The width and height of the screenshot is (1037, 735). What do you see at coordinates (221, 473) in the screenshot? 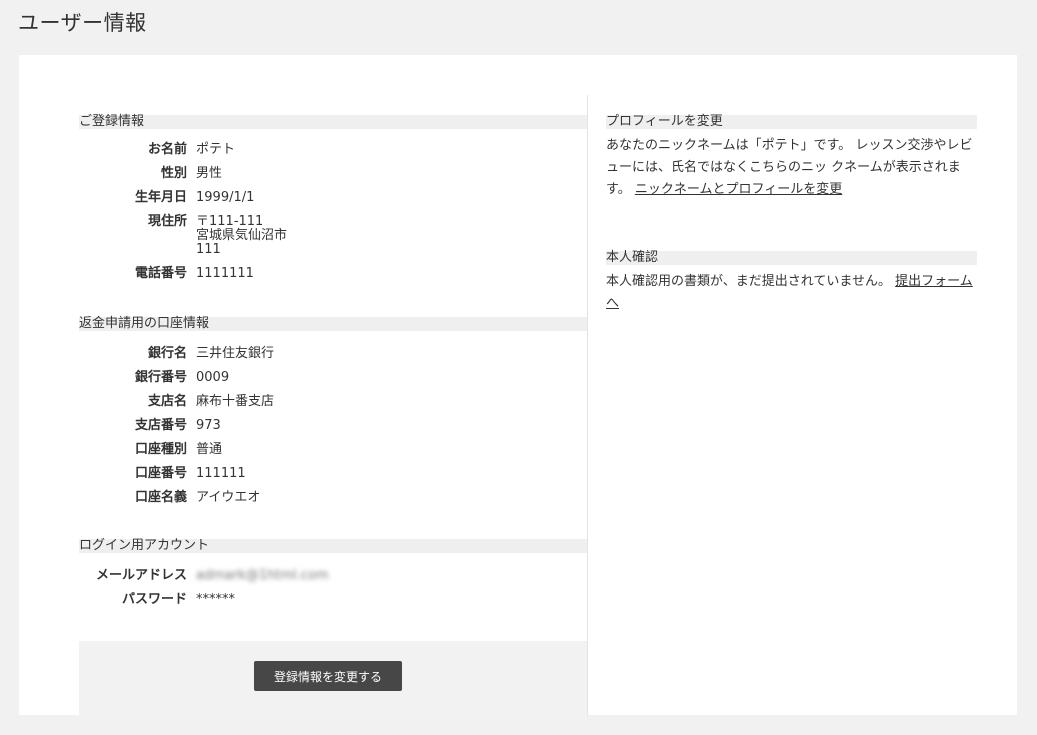
I see `field-value: 111111` at bounding box center [221, 473].